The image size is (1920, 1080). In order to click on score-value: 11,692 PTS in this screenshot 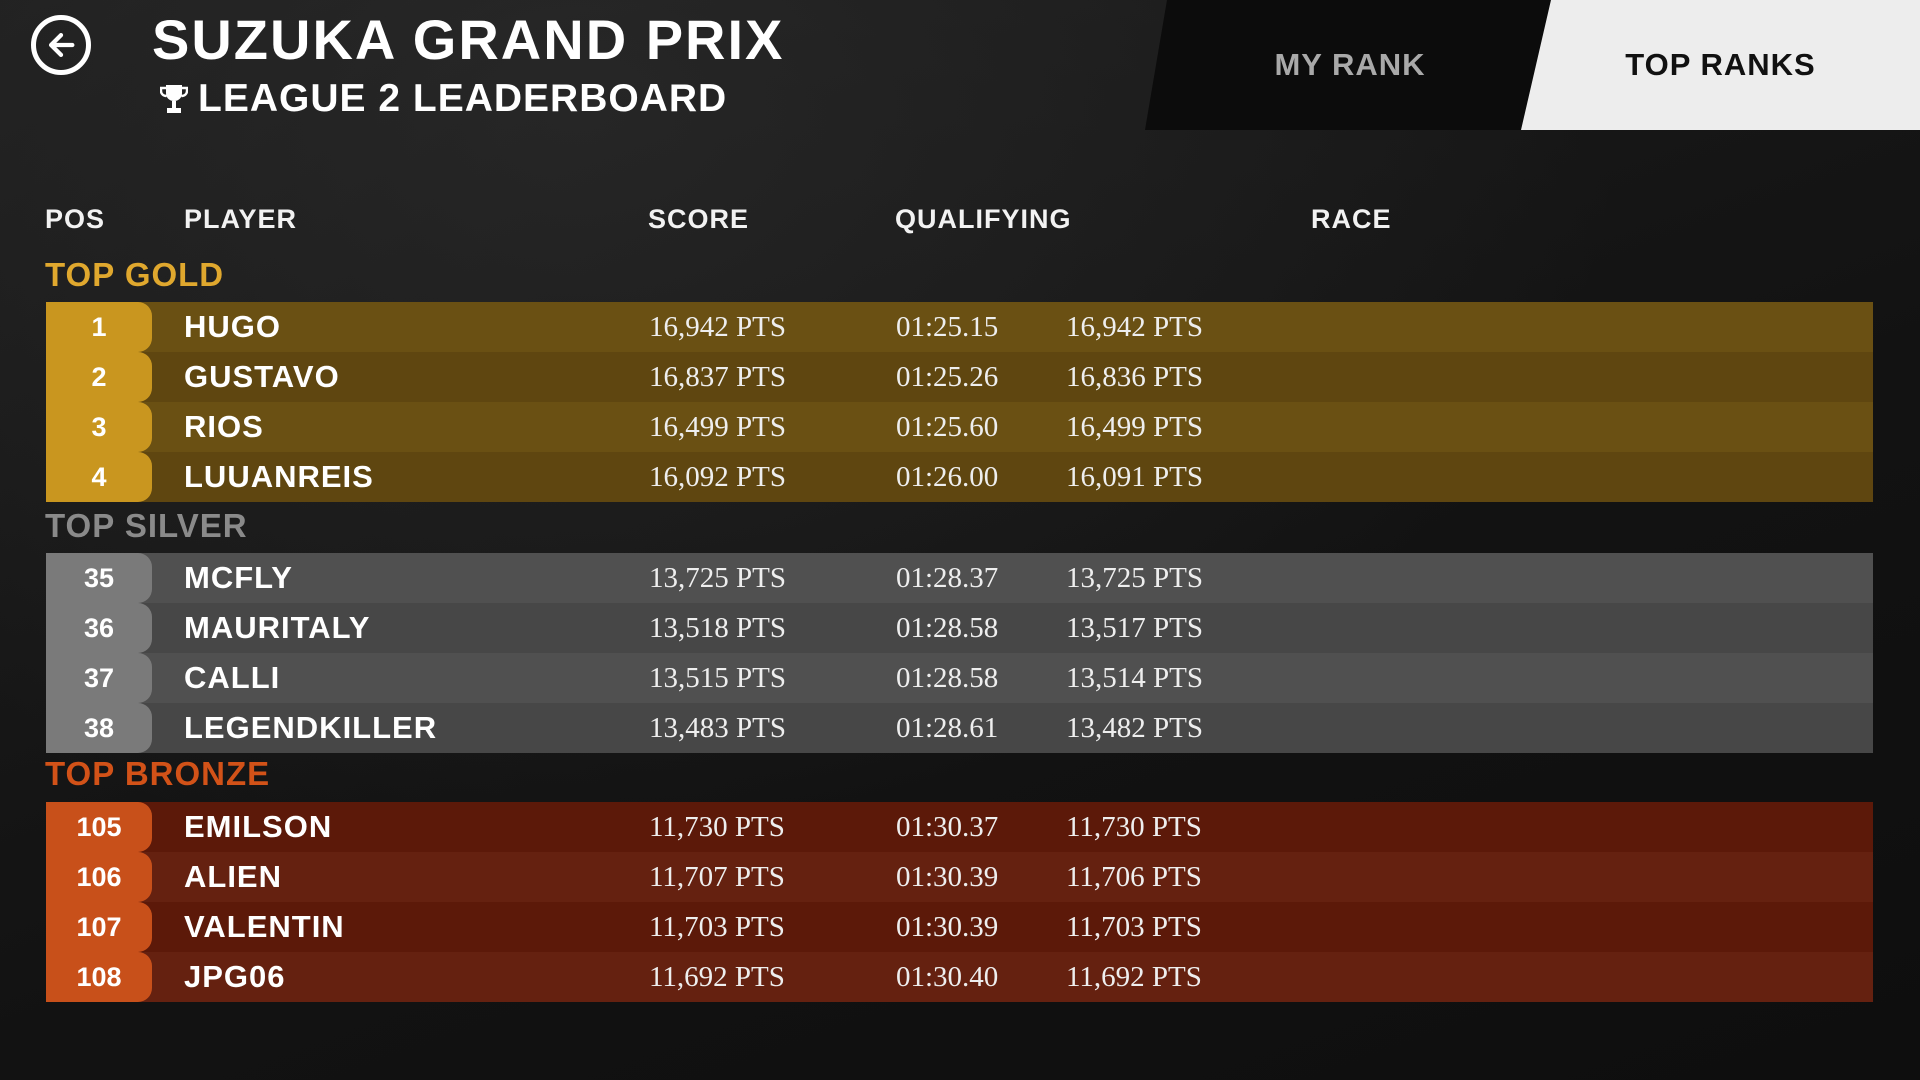, I will do `click(717, 977)`.